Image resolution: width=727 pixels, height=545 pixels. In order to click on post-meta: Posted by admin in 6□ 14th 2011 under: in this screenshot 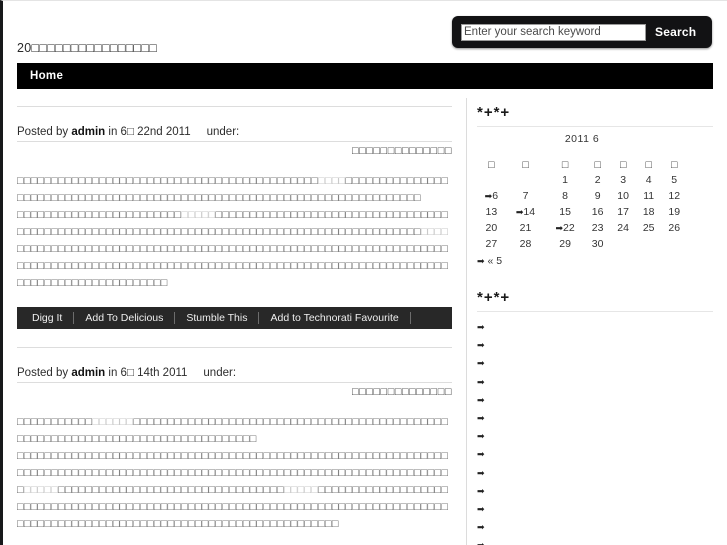, I will do `click(234, 365)`.